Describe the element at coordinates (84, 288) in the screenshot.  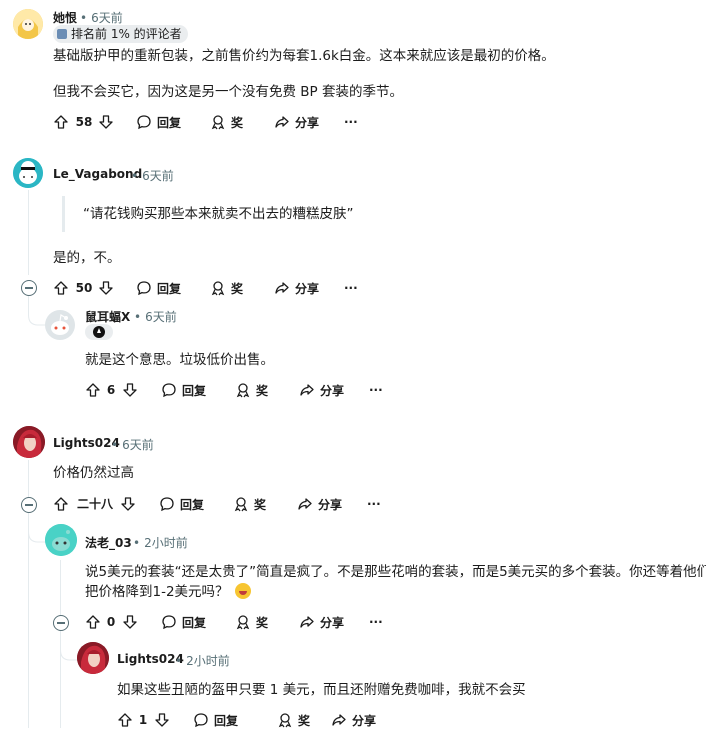
I see `vote-count: 50` at that location.